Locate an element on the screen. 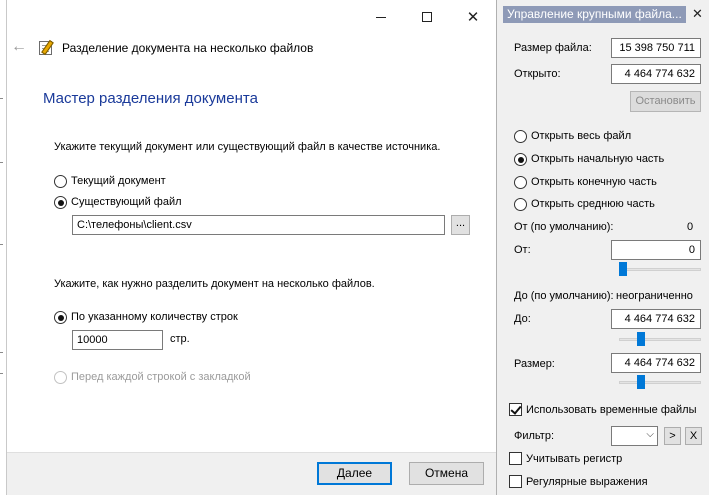  document-wizard-icon is located at coordinates (45, 48).